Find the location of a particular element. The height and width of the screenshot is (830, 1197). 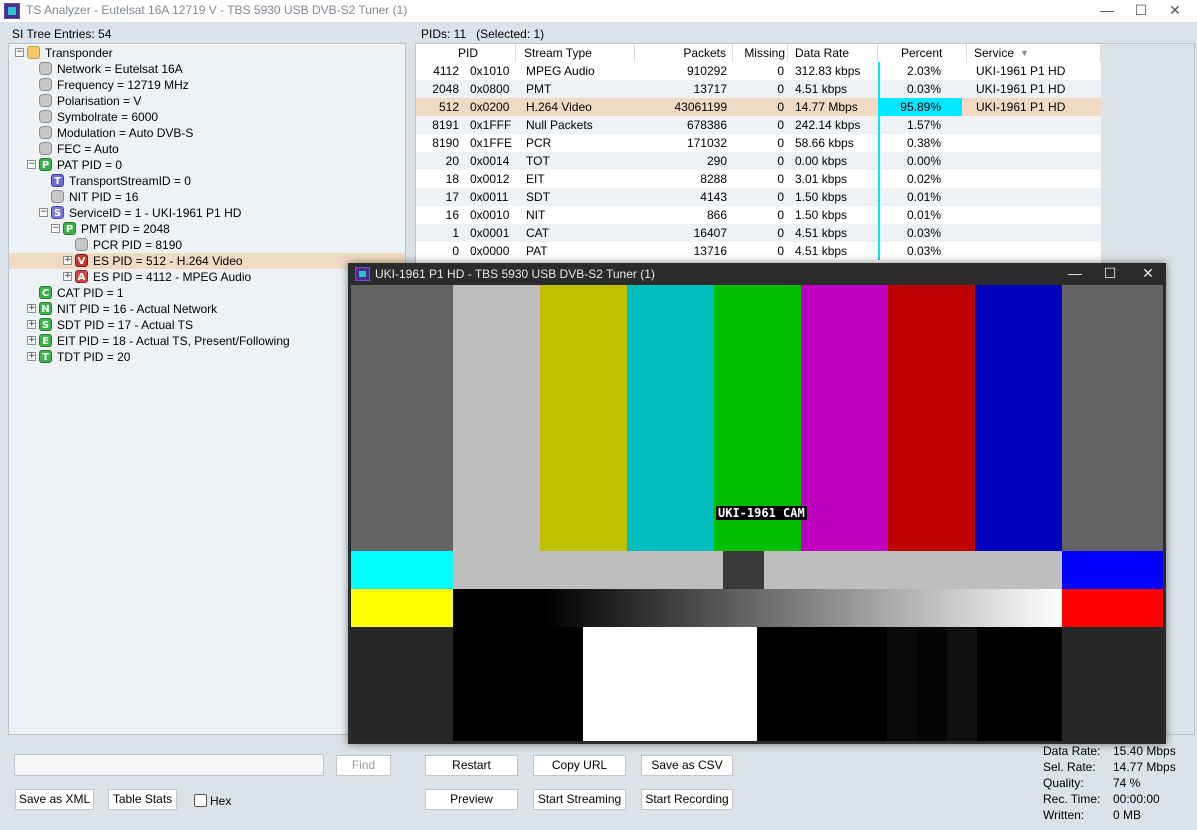

save-as-xml-button: Save as XML is located at coordinates (54, 799).